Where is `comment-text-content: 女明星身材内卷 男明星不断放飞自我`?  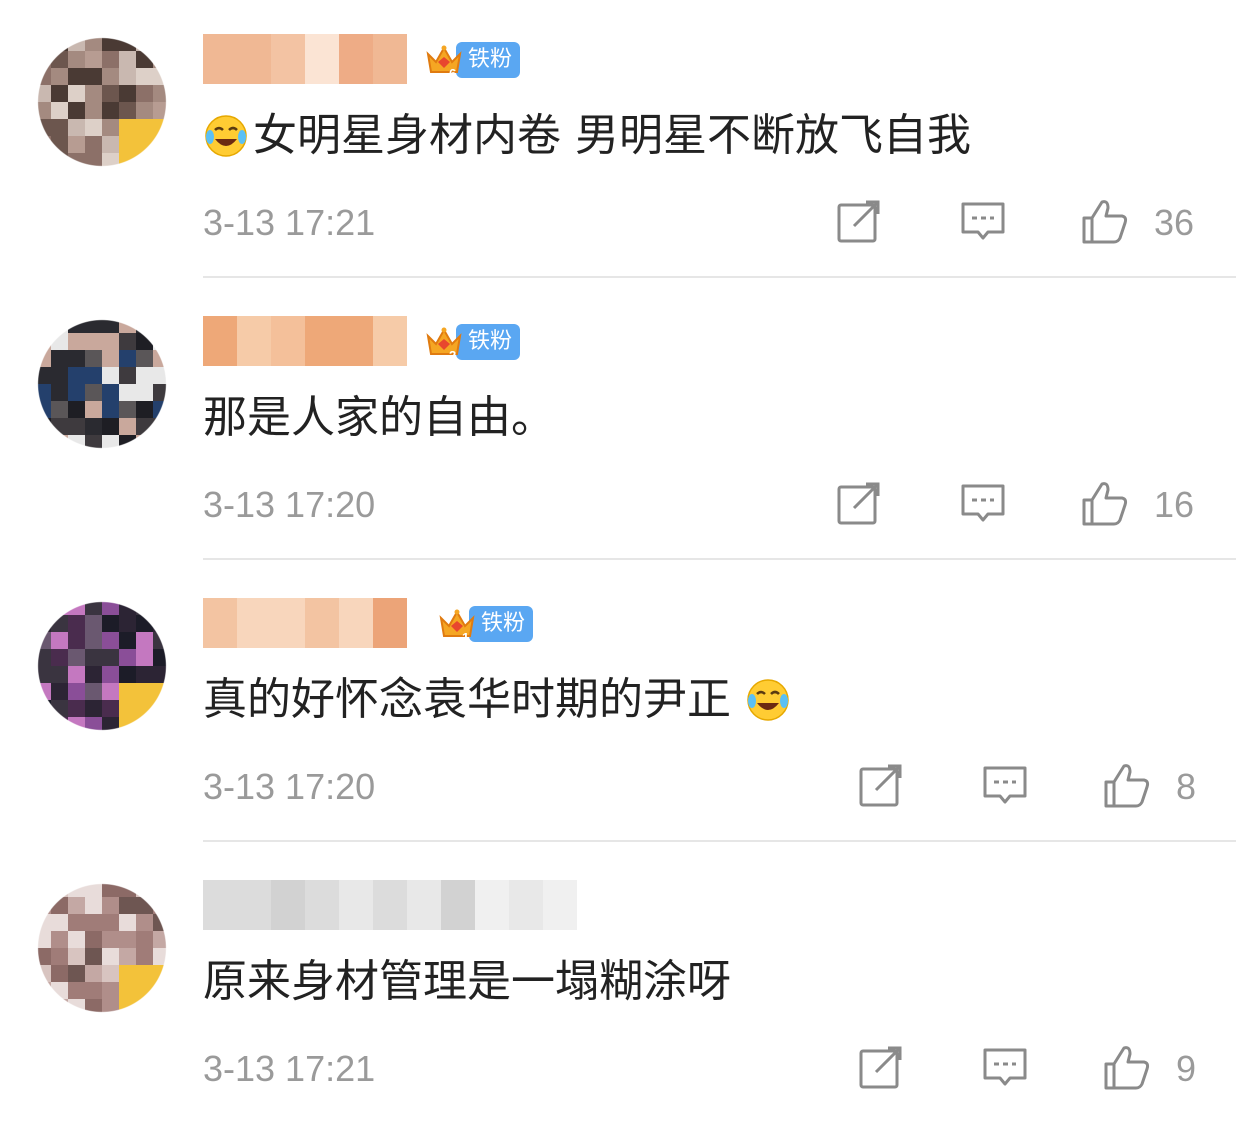
comment-text-content: 女明星身材内卷 男明星不断放飞自我 is located at coordinates (612, 135).